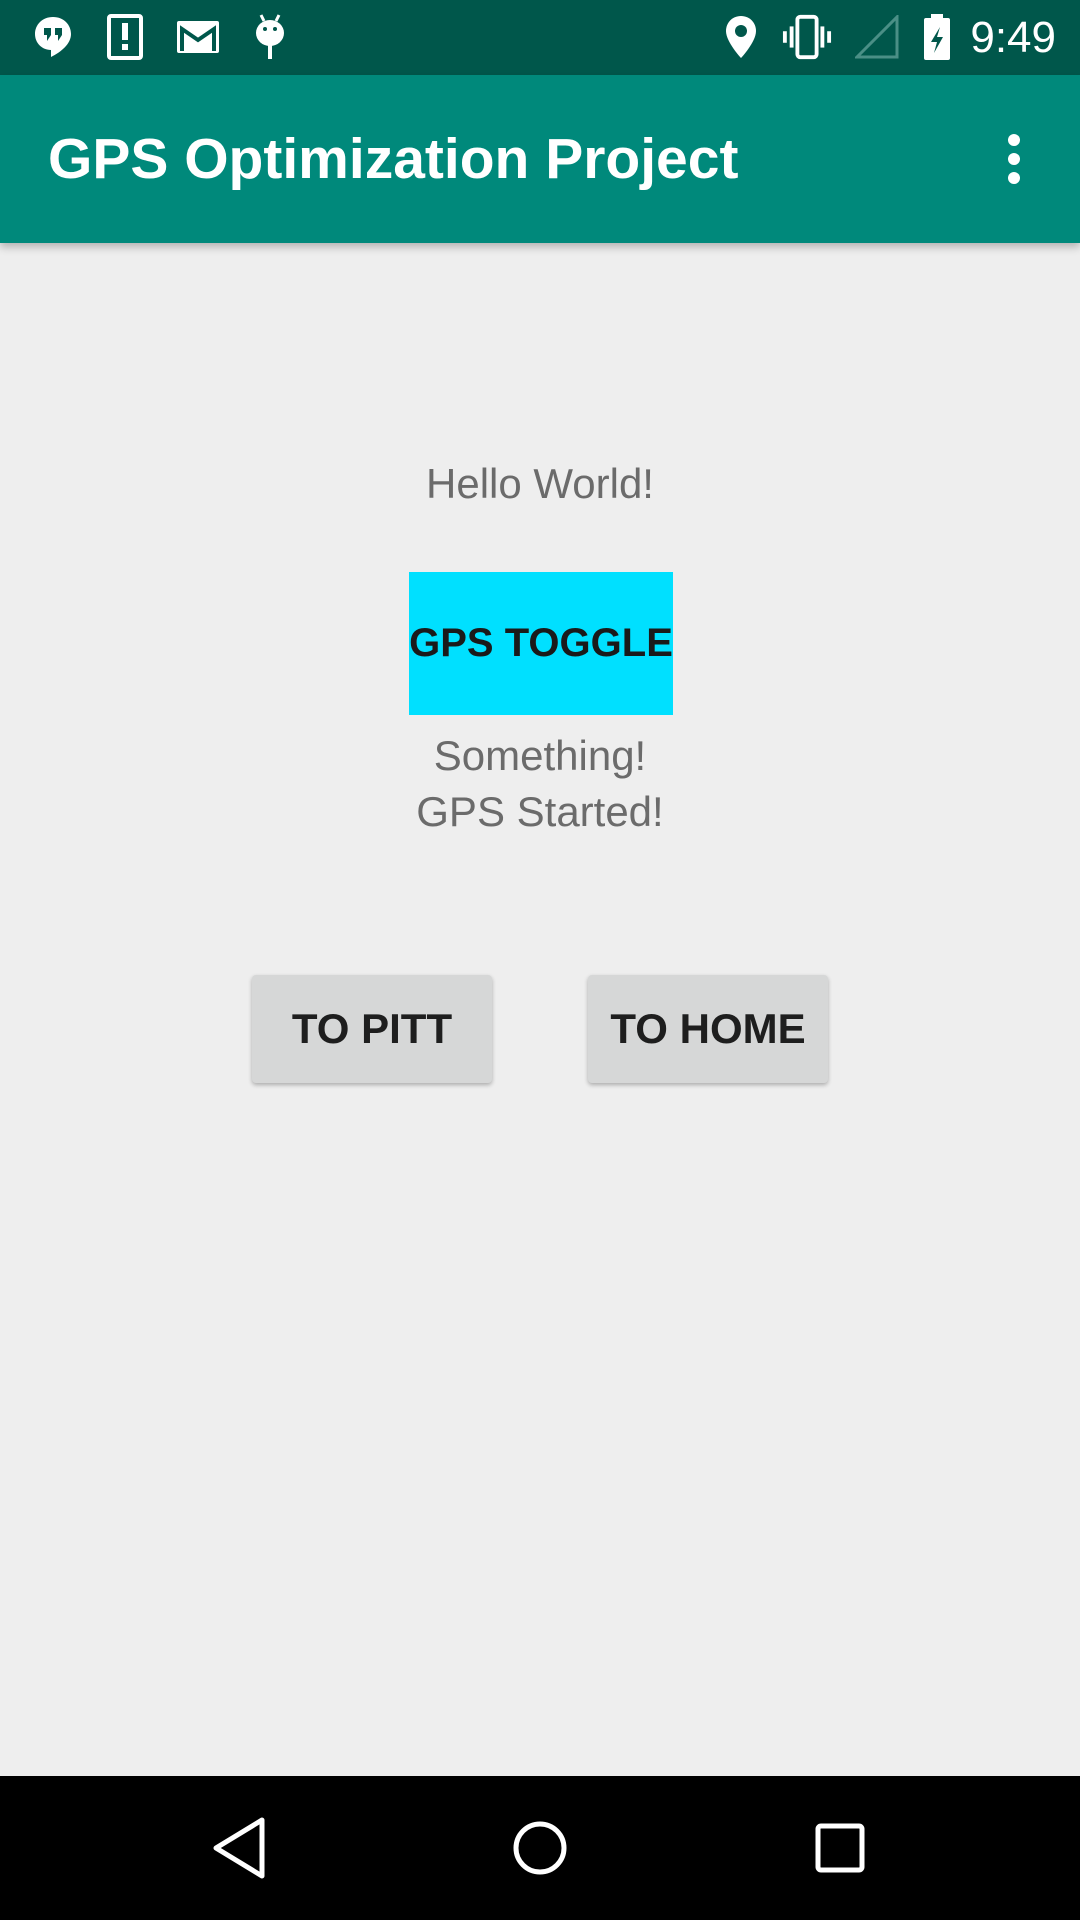  I want to click on battery-icon, so click(937, 37).